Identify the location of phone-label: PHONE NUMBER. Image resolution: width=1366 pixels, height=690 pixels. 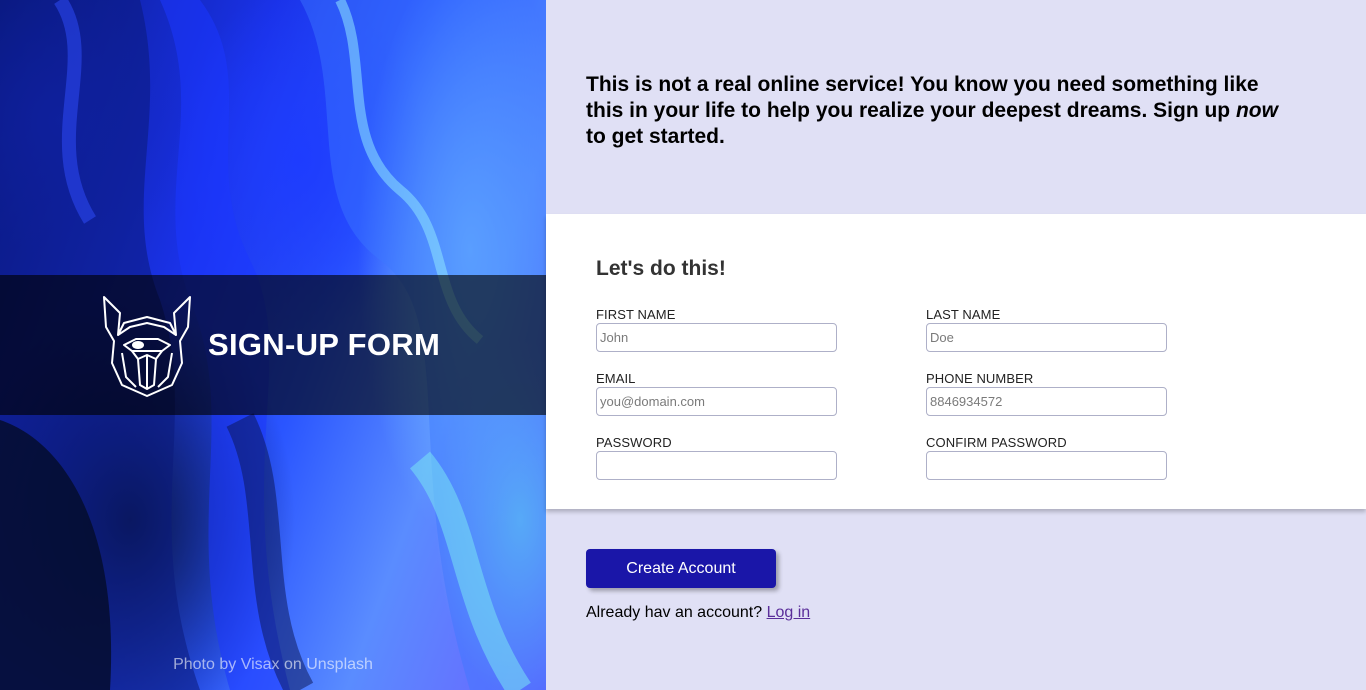
(980, 378).